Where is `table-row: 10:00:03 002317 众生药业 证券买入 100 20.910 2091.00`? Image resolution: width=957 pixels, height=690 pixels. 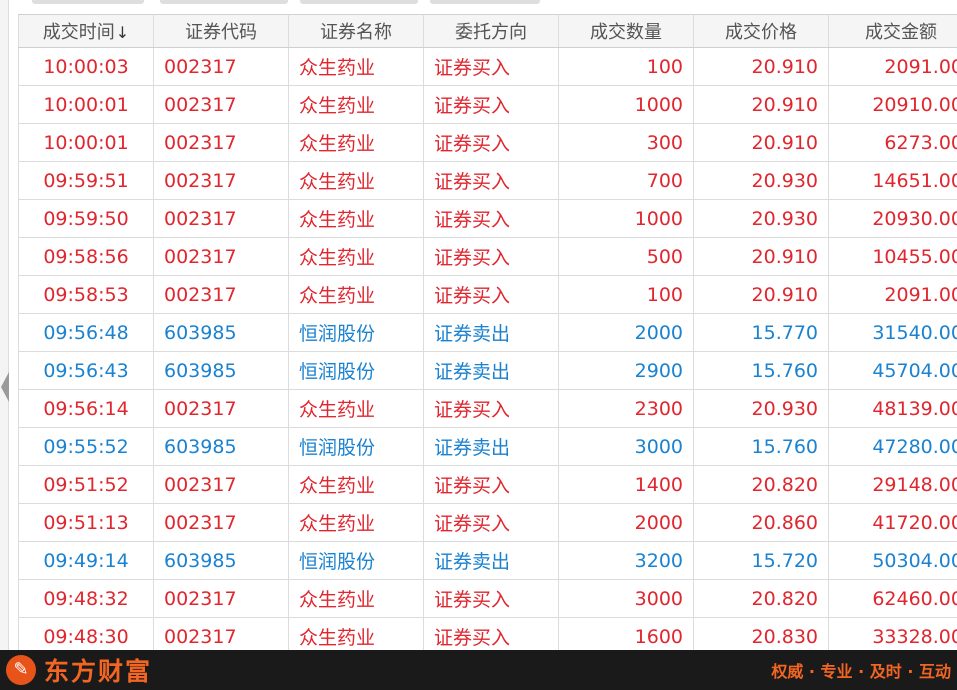
table-row: 10:00:03 002317 众生药业 证券买入 100 20.910 2091.00 is located at coordinates (487, 66).